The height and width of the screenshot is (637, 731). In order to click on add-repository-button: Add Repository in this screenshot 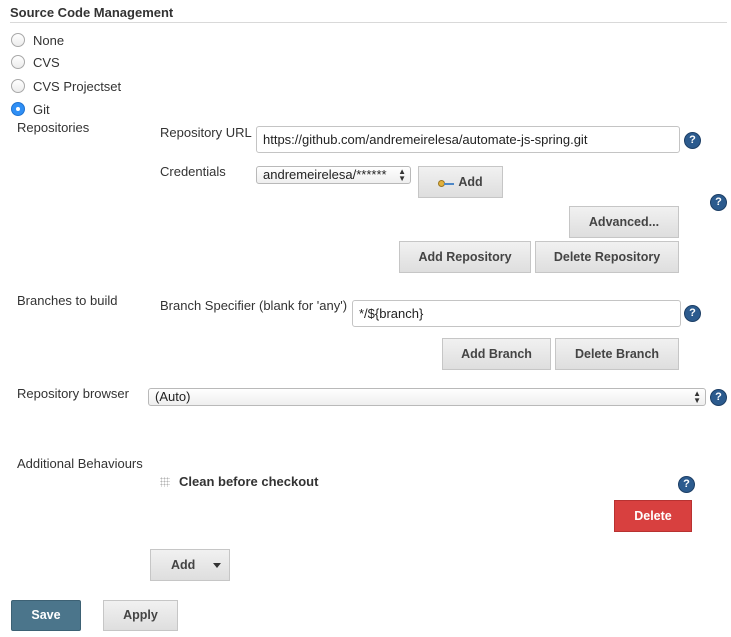, I will do `click(465, 257)`.